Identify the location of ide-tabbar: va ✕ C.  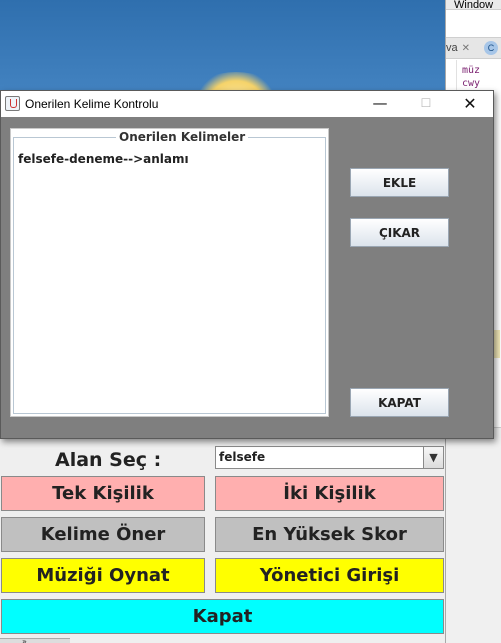
(473, 48).